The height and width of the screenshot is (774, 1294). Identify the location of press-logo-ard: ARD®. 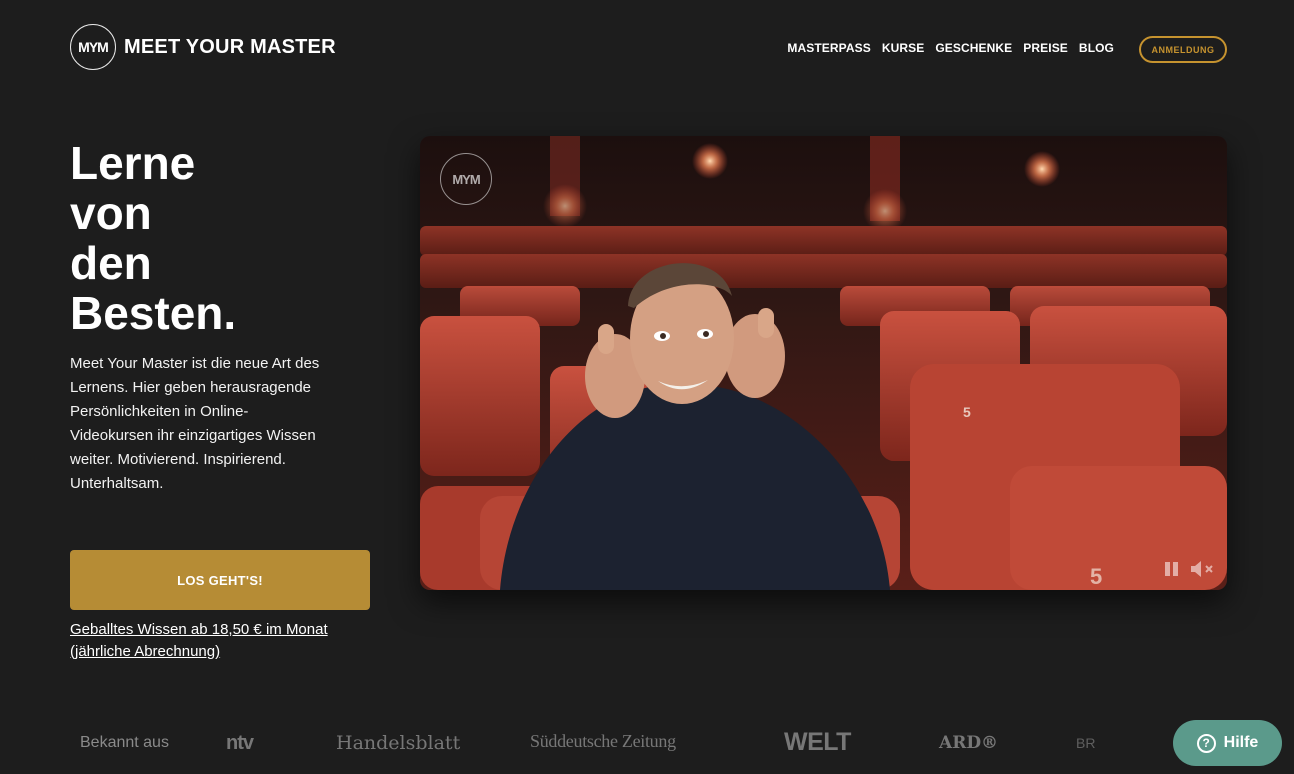
(969, 743).